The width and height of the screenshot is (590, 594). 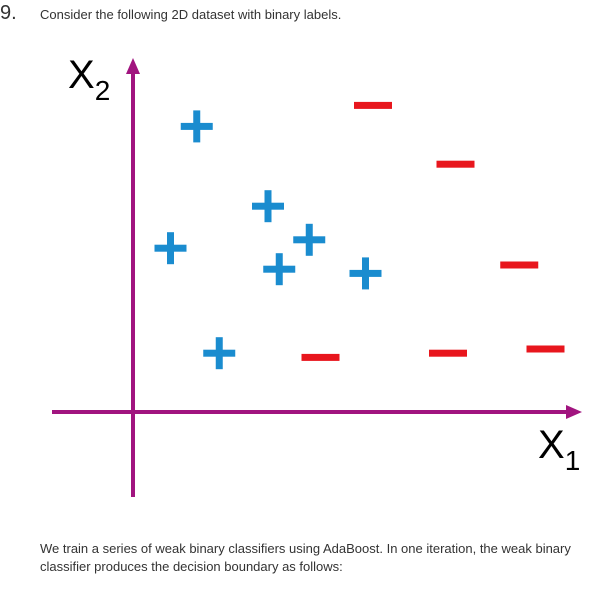 What do you see at coordinates (574, 412) in the screenshot?
I see `x-axis-arrowhead` at bounding box center [574, 412].